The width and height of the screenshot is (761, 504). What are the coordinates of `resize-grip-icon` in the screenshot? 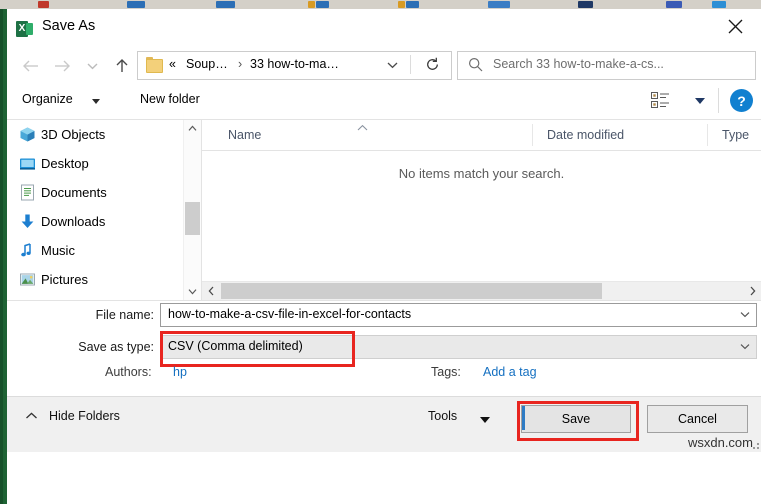 It's located at (756, 446).